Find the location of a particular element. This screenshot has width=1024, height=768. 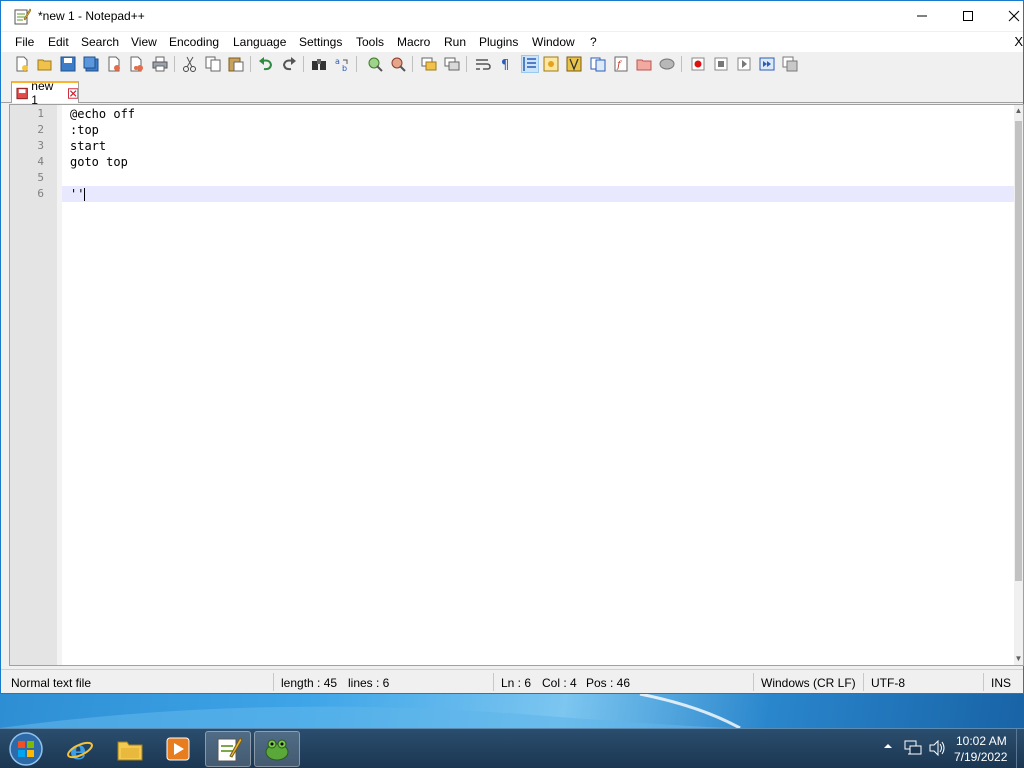

scroll-up-arrow-icon: ▲ is located at coordinates (1018, 111).